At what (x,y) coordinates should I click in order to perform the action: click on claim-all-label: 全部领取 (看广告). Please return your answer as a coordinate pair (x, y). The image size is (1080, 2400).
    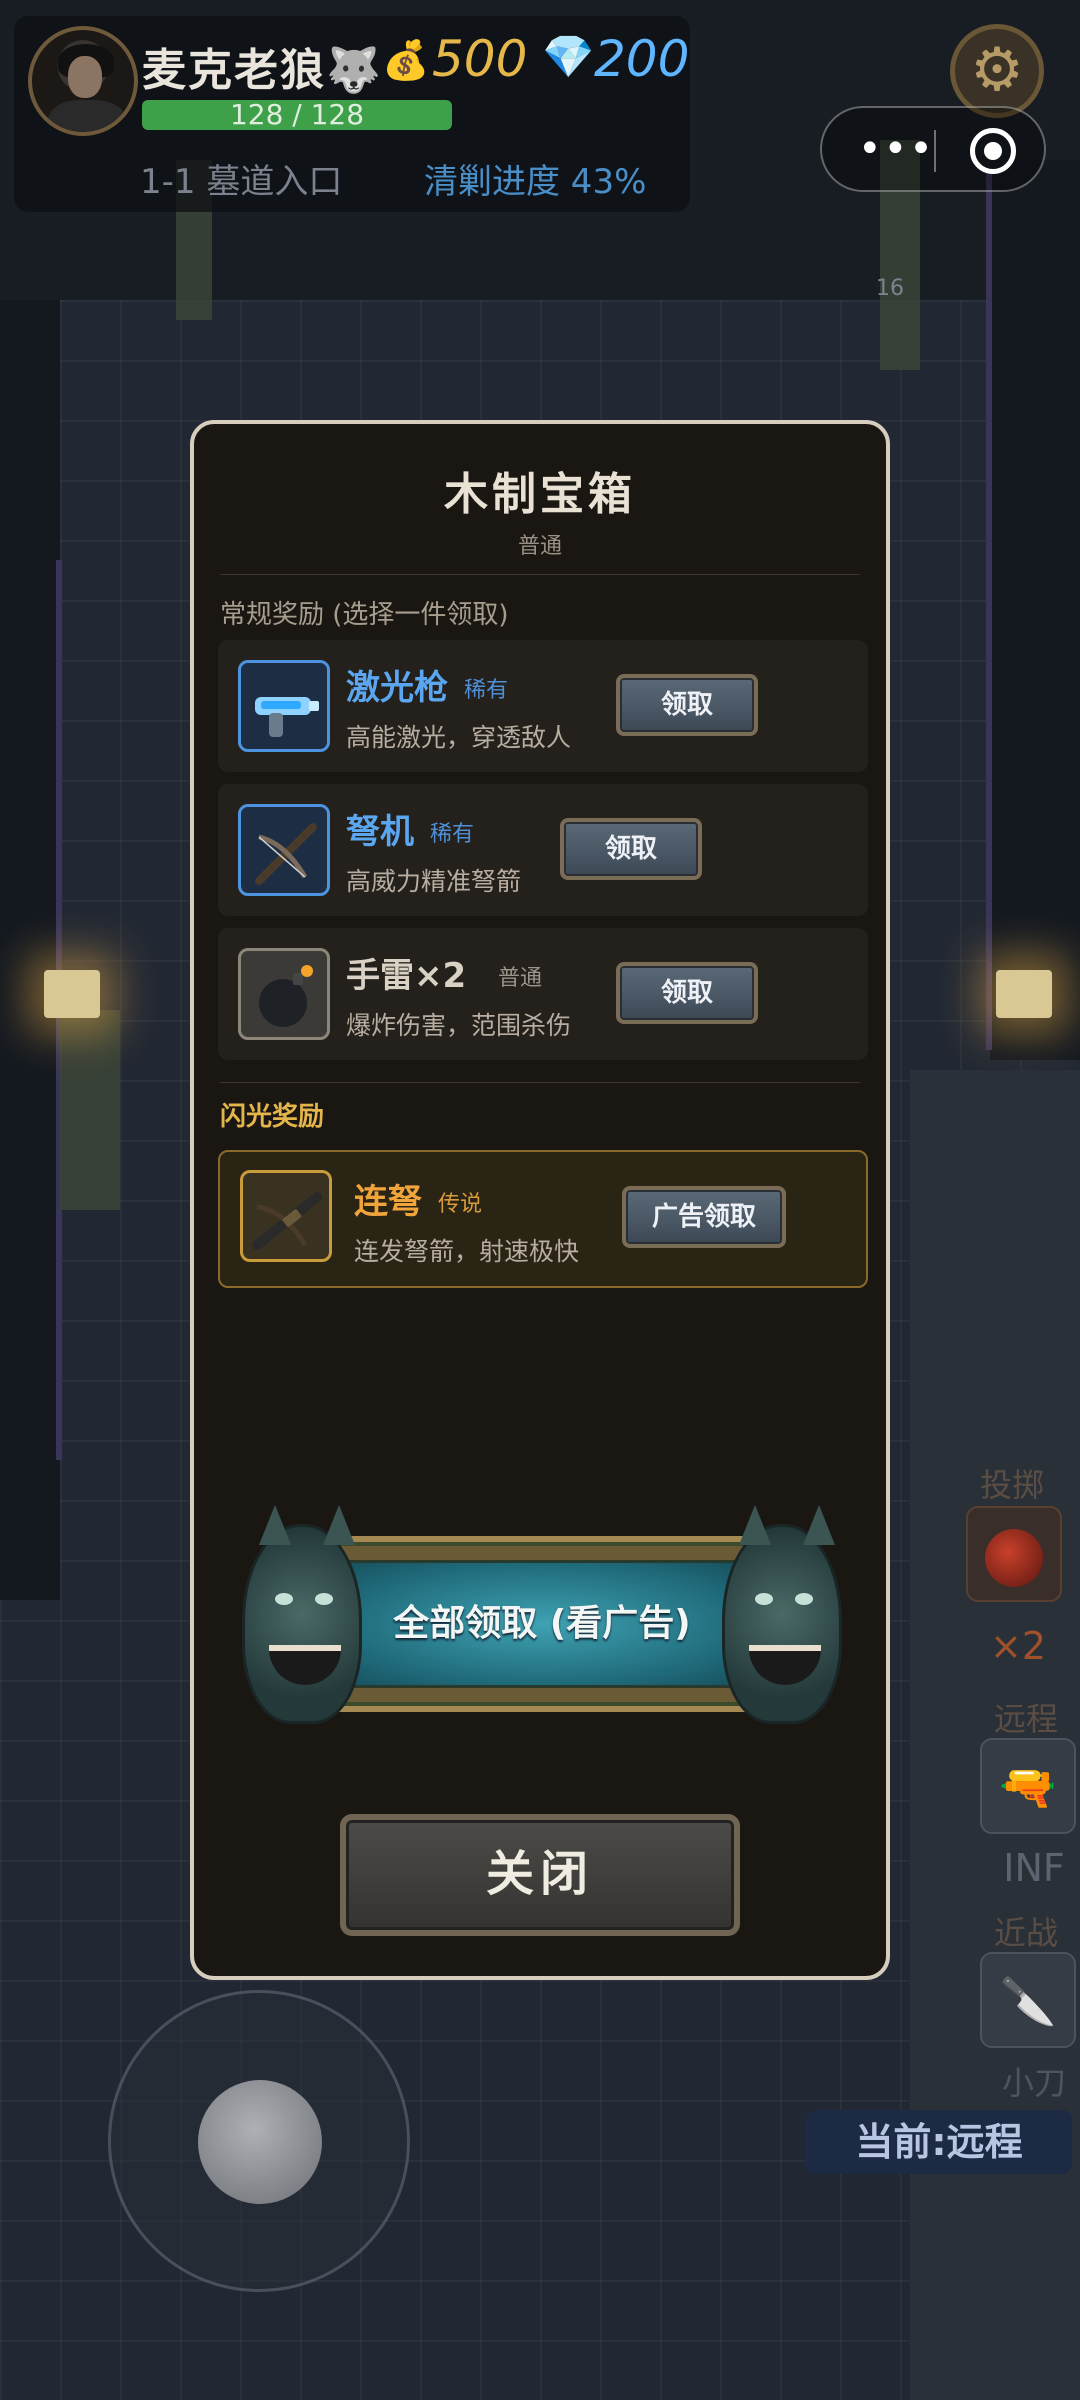
    Looking at the image, I should click on (542, 1623).